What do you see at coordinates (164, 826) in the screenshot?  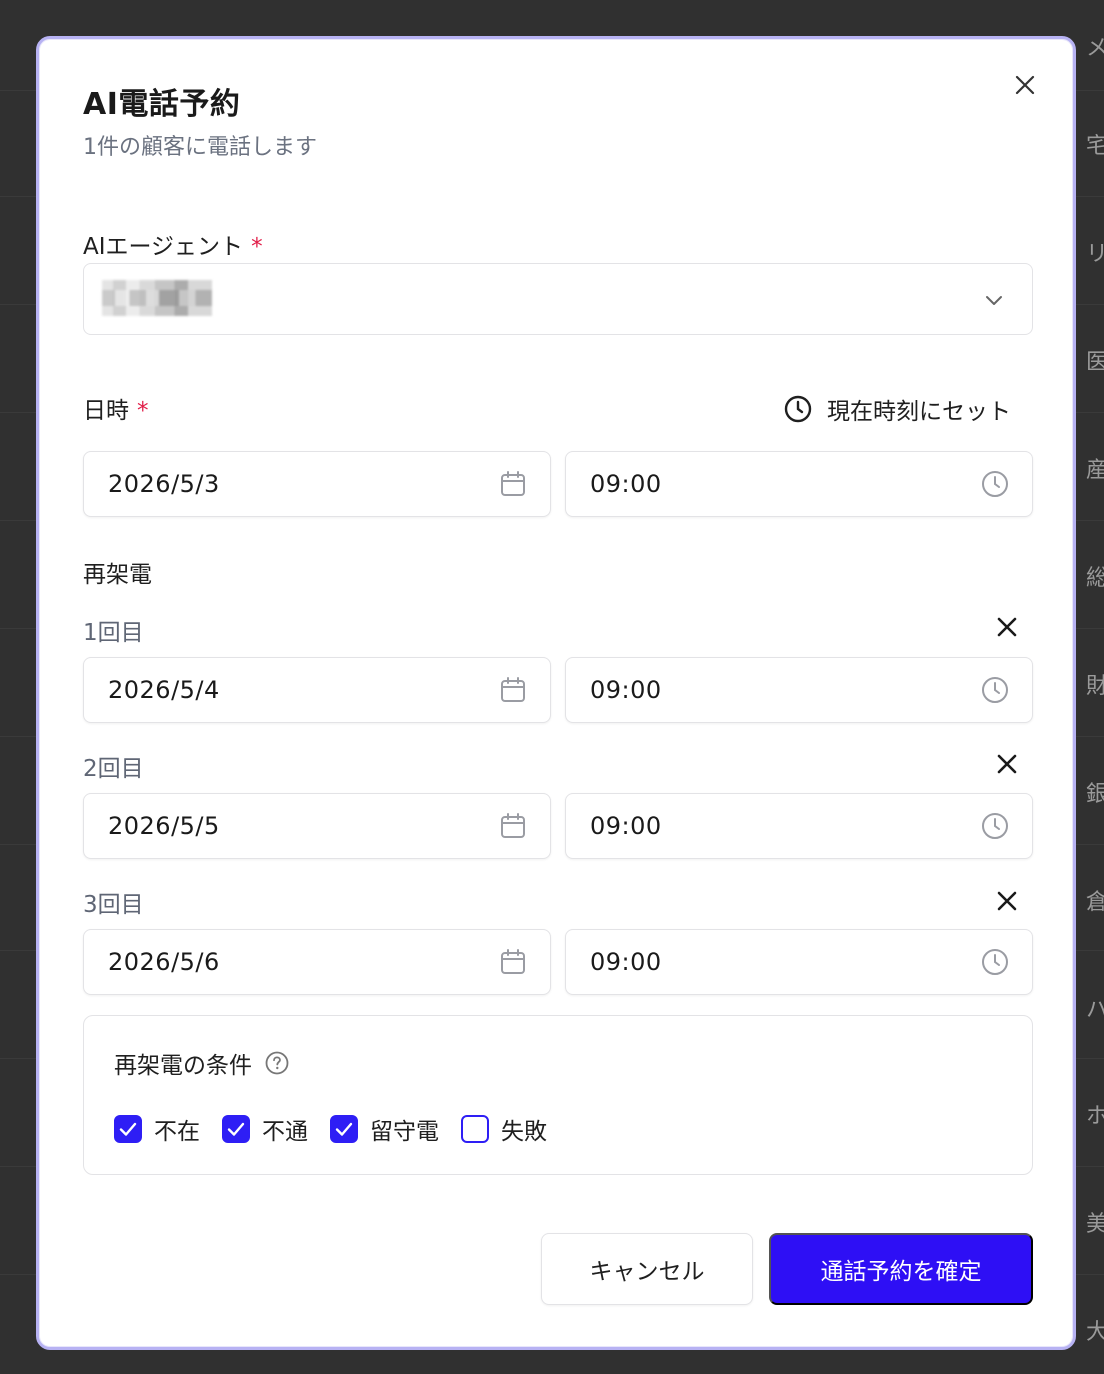 I see `retry-date-value: 2026/5/5` at bounding box center [164, 826].